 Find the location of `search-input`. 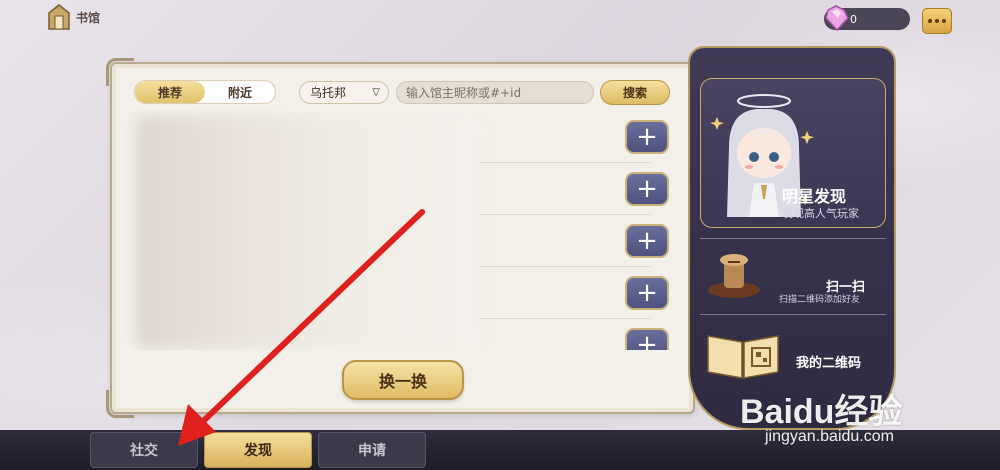

search-input is located at coordinates (495, 92).